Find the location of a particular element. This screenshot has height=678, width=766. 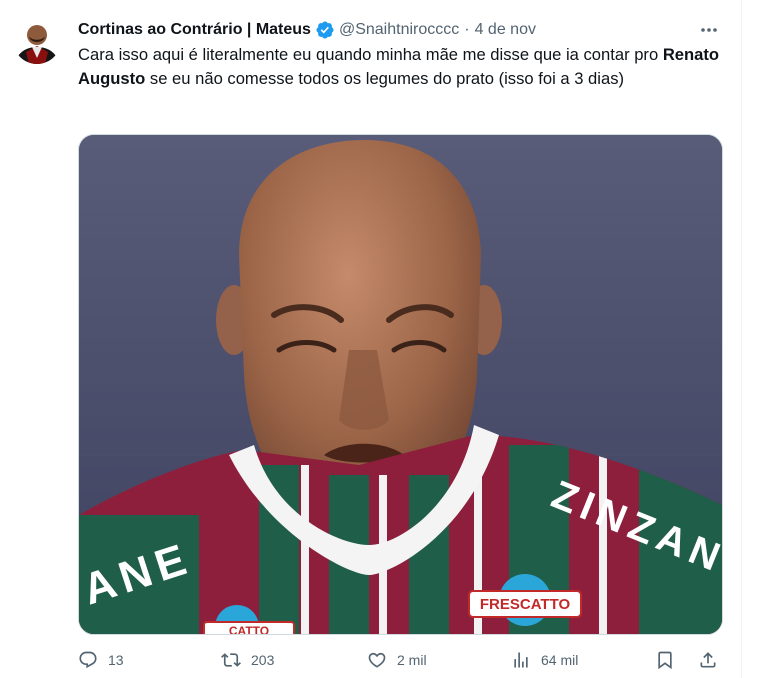

avatar is located at coordinates (37, 40).